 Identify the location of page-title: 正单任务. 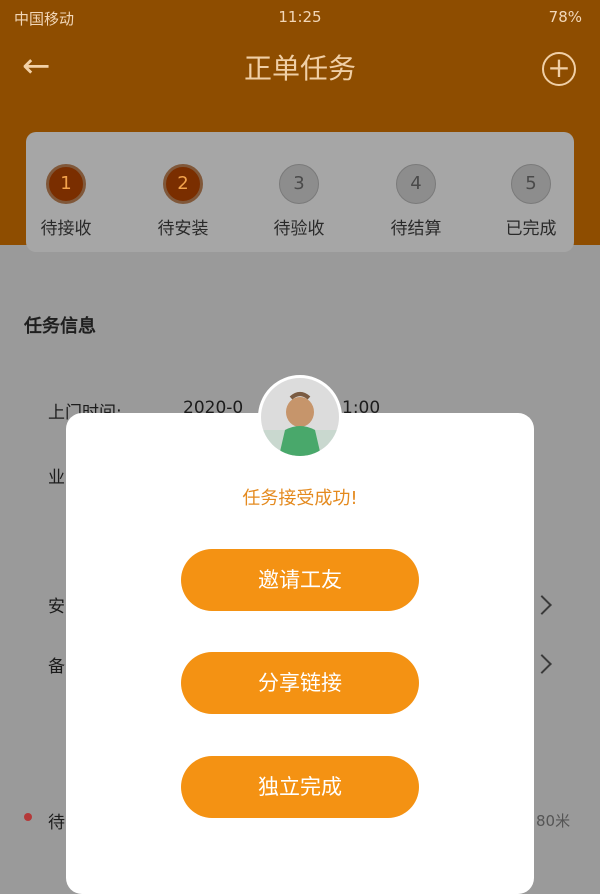
(299, 68).